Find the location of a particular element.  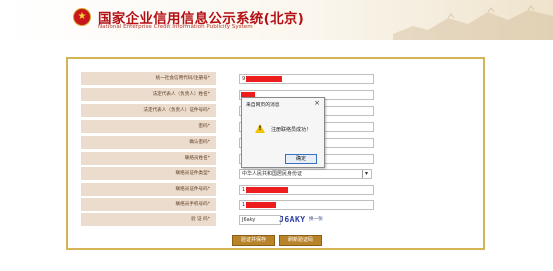

form-row-liaison-name: 联络员姓名* is located at coordinates (233, 158).